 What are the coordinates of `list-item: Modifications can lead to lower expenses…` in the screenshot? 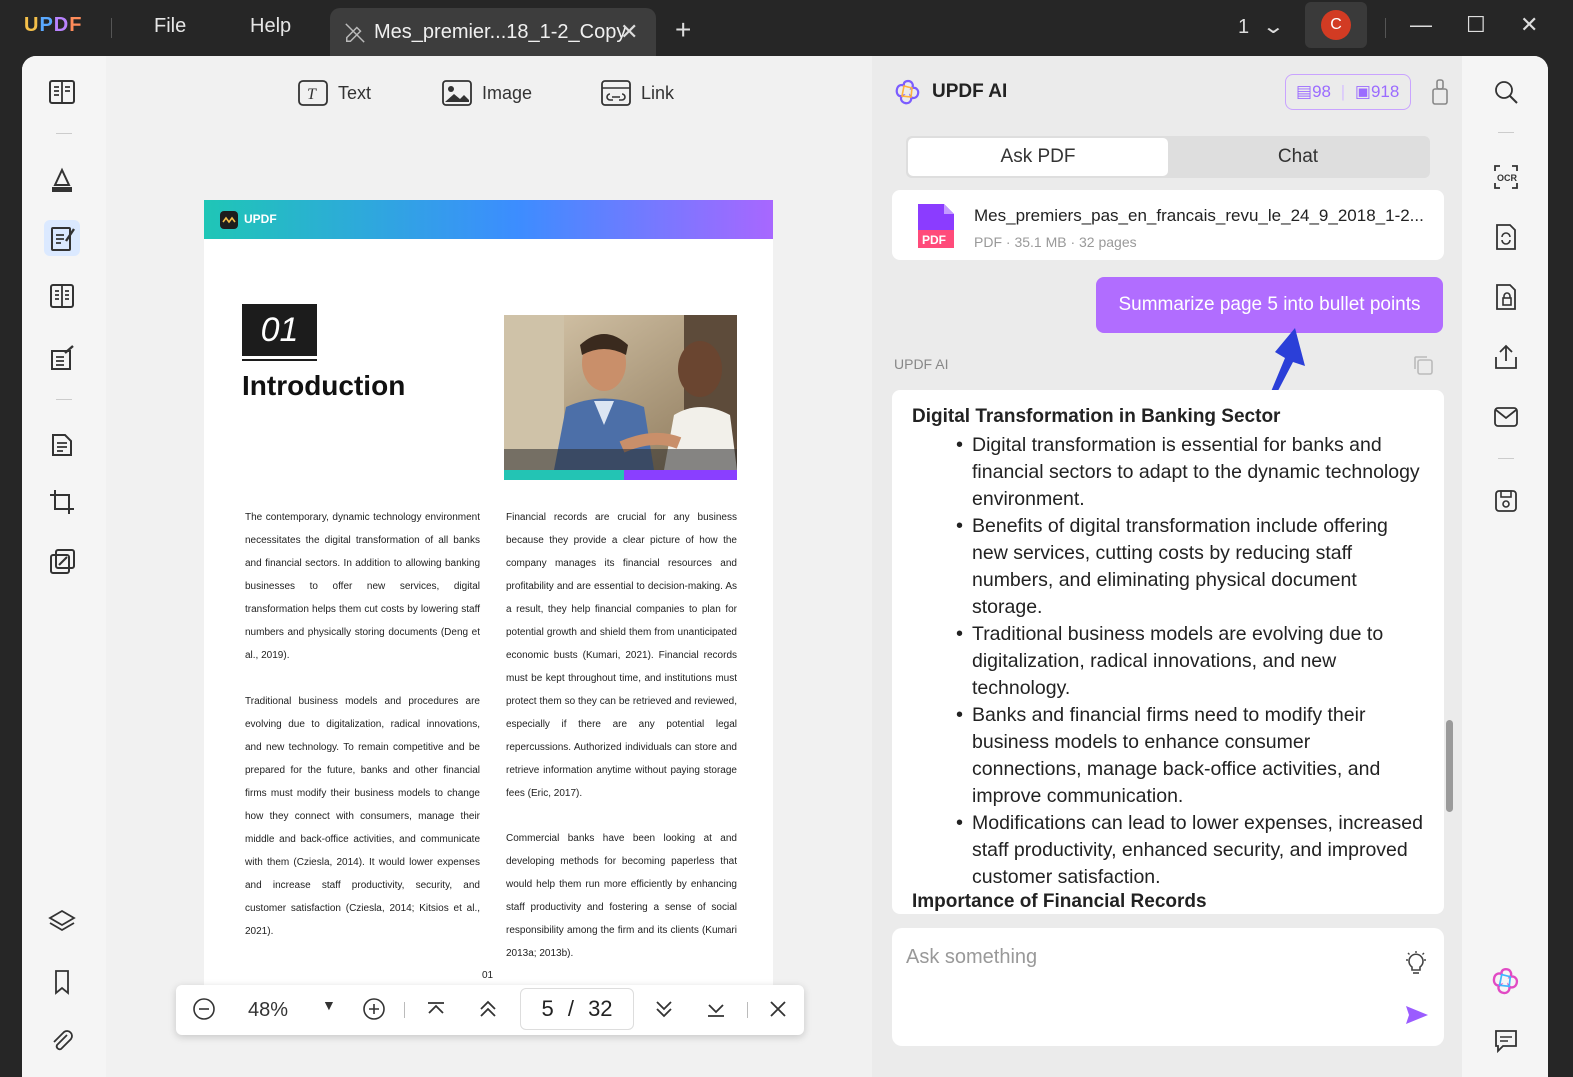 It's located at (1188, 850).